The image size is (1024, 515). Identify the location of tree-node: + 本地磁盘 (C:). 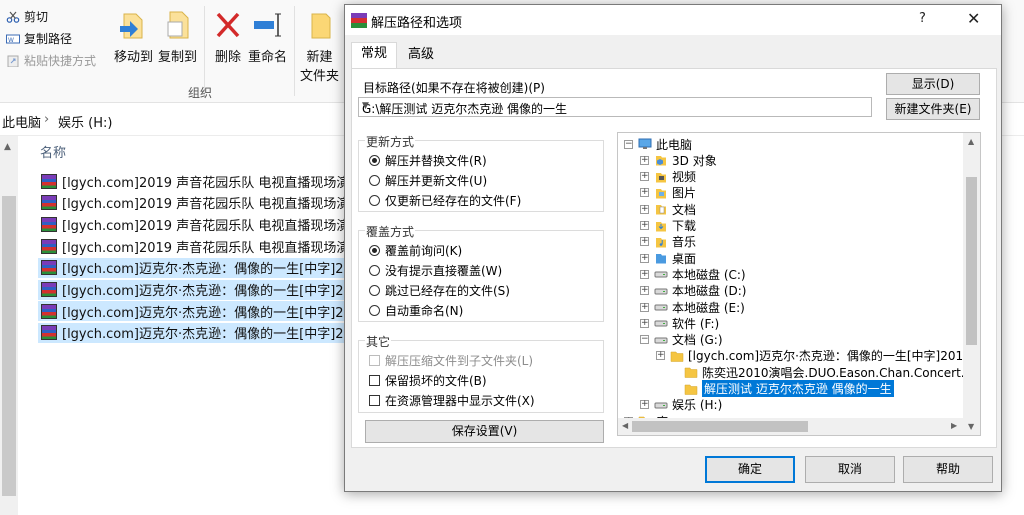
(693, 274).